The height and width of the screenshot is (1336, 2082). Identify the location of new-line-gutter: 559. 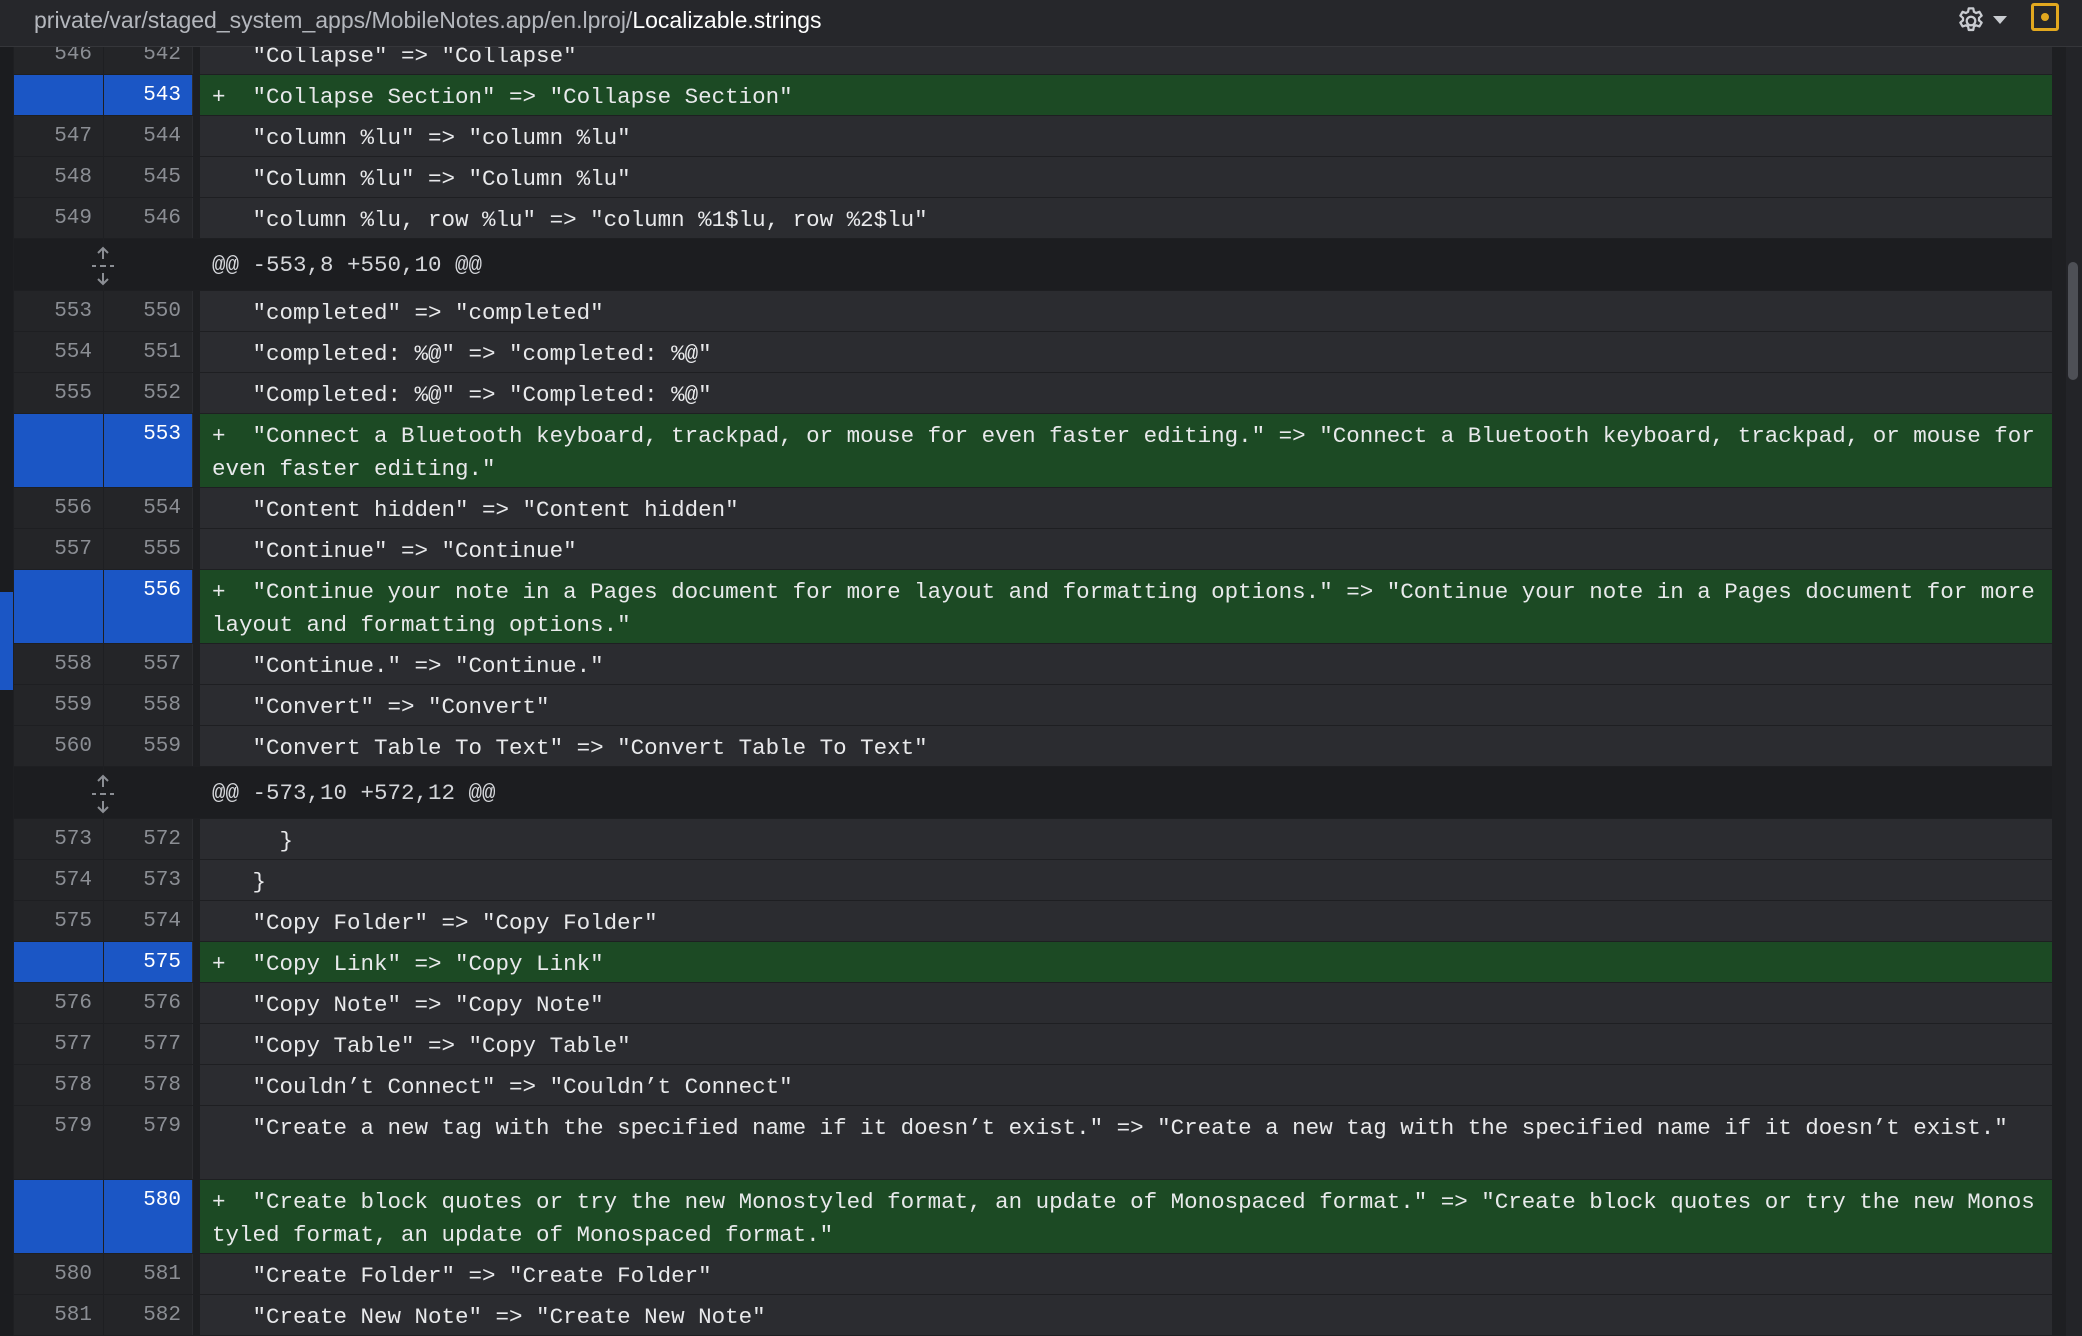
(148, 746).